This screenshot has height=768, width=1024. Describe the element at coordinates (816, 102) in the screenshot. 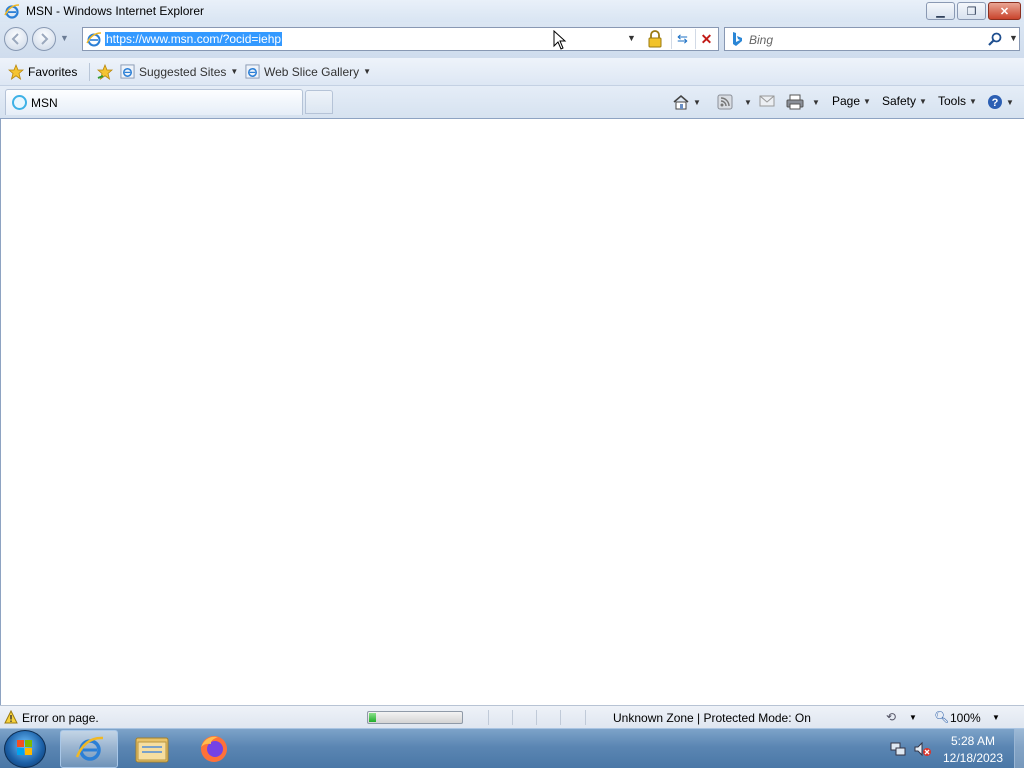

I see `print-dropdown-icon: ▼` at that location.